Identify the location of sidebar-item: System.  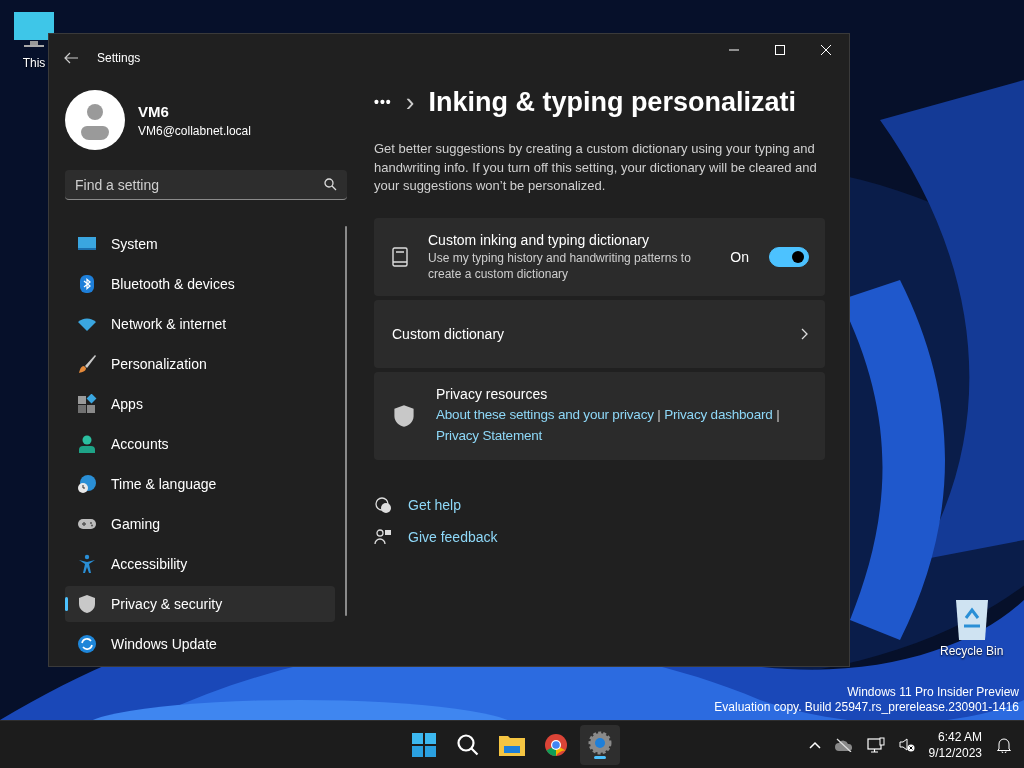
(200, 244).